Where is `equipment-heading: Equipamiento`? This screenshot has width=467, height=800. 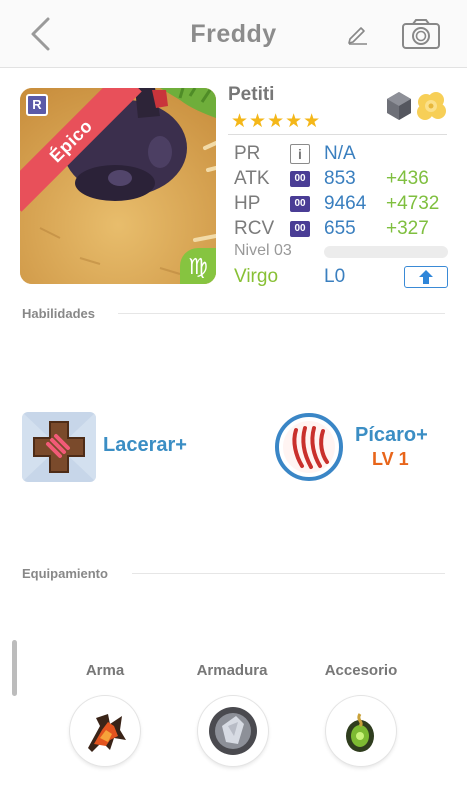
equipment-heading: Equipamiento is located at coordinates (65, 573).